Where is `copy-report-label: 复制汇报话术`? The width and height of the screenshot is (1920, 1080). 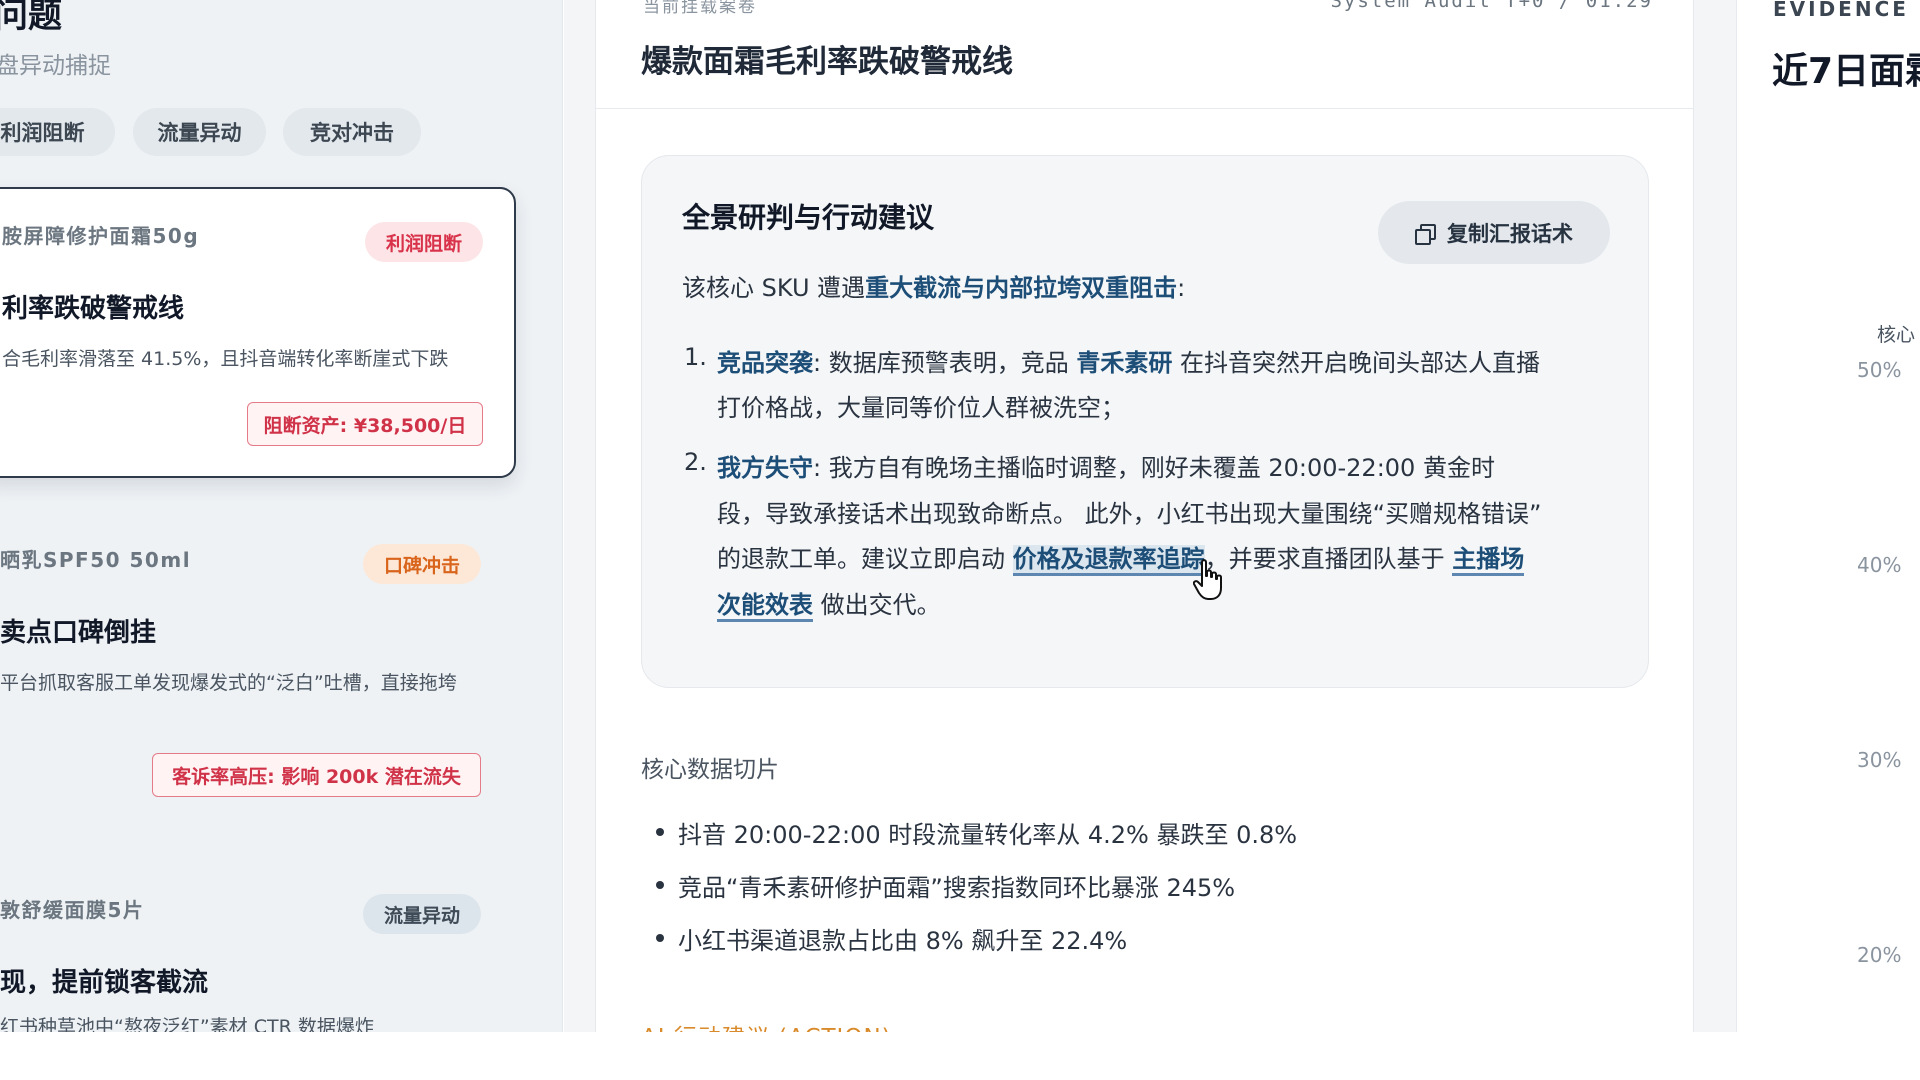
copy-report-label: 复制汇报话术 is located at coordinates (1510, 233).